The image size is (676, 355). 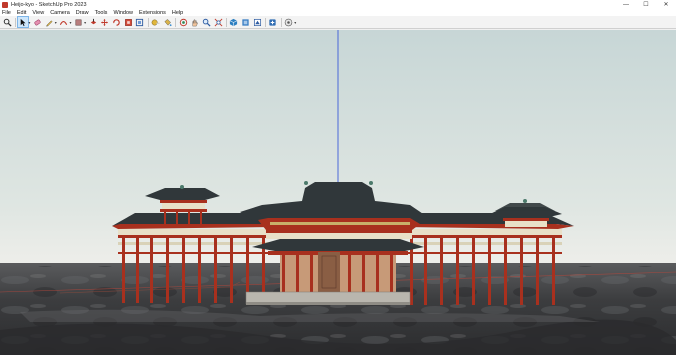 I want to click on menu-file: File, so click(x=6, y=13).